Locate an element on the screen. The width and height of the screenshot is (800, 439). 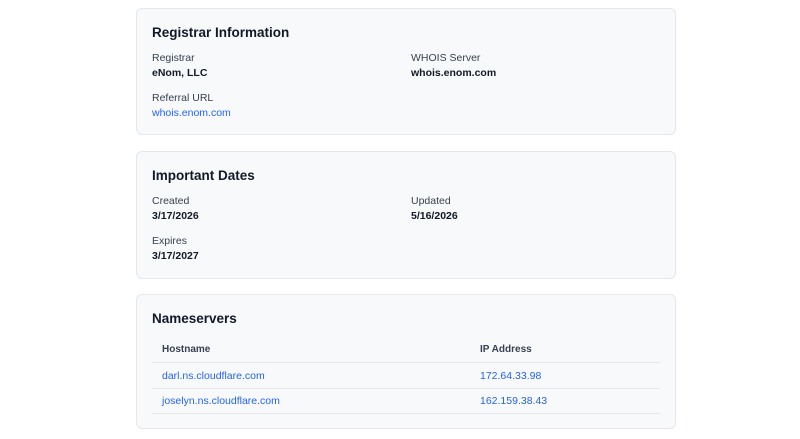
ip-address-column-header: IP Address is located at coordinates (506, 349).